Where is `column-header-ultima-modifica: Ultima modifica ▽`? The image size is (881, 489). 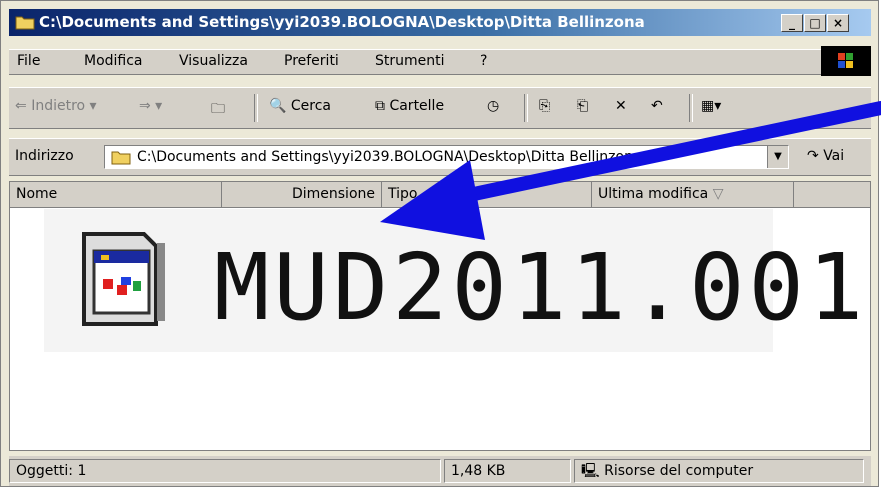
column-header-ultima-modifica: Ultima modifica ▽ is located at coordinates (693, 195).